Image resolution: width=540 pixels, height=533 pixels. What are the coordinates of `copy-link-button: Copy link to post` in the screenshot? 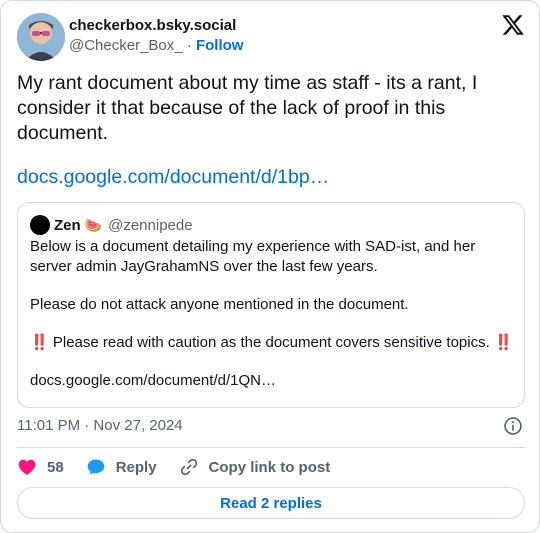 It's located at (255, 467).